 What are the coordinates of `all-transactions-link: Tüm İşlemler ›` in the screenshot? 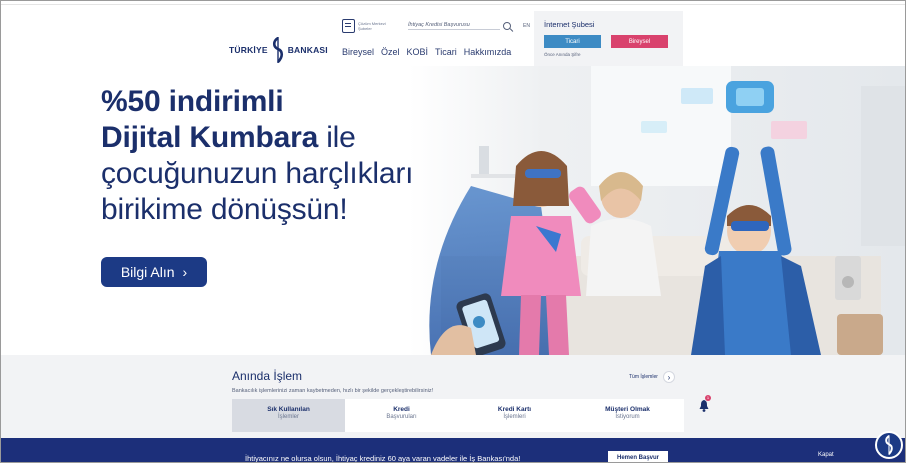 It's located at (652, 377).